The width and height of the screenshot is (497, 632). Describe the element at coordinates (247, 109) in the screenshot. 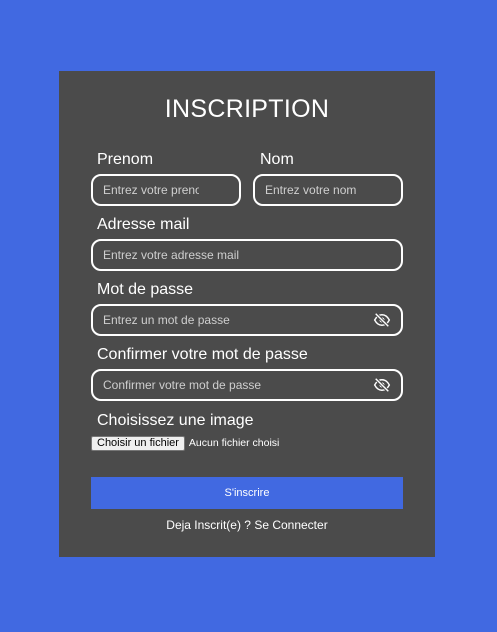

I see `form-title: INSCRIPTION` at that location.